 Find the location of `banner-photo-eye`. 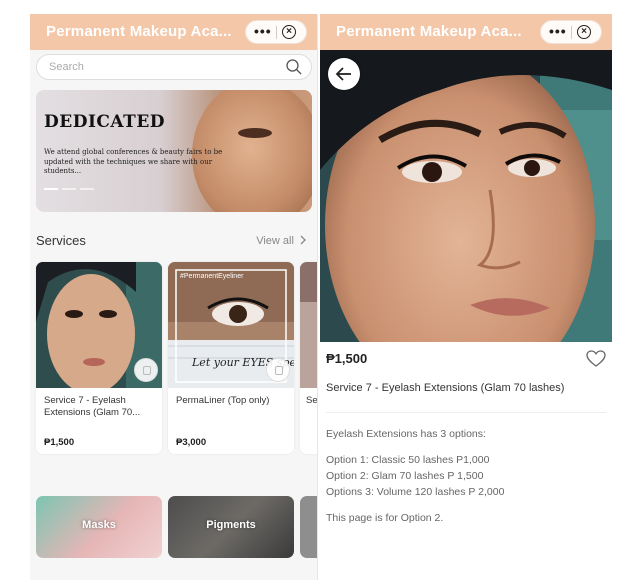

banner-photo-eye is located at coordinates (255, 133).